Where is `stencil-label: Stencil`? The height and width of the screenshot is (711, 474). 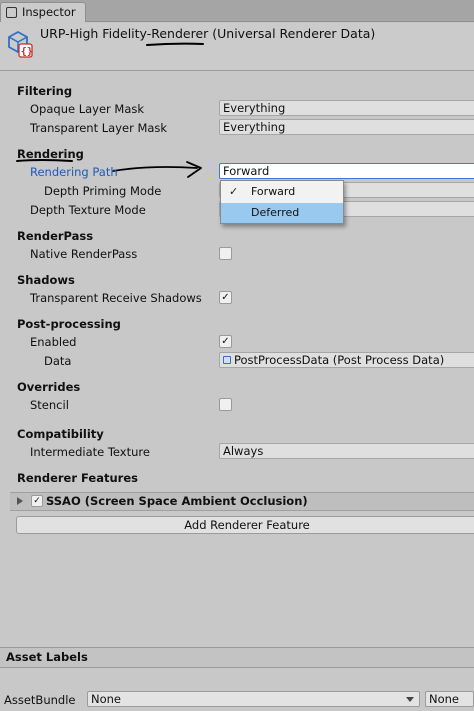
stencil-label: Stencil is located at coordinates (49, 405).